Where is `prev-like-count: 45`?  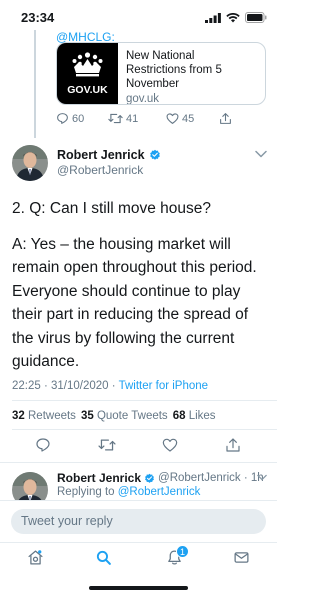 prev-like-count: 45 is located at coordinates (188, 118).